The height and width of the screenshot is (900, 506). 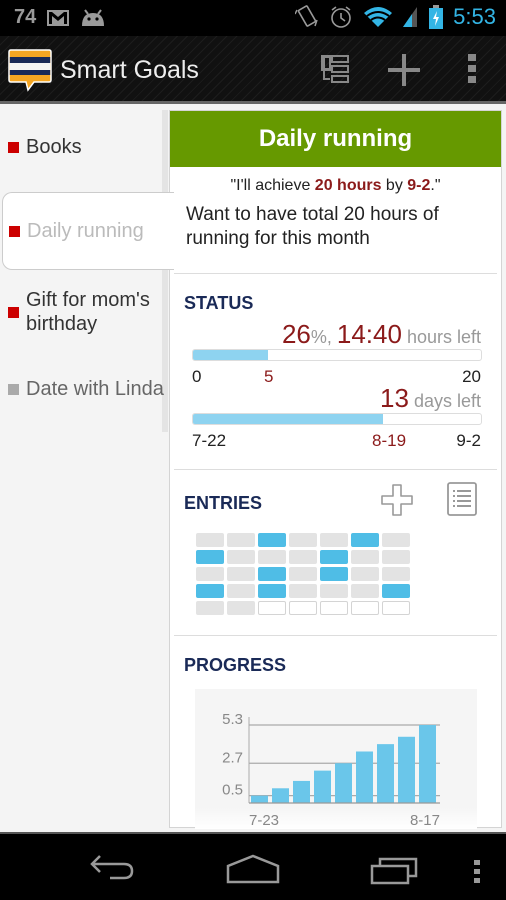 What do you see at coordinates (253, 18) in the screenshot?
I see `status-bar: 74 5:53` at bounding box center [253, 18].